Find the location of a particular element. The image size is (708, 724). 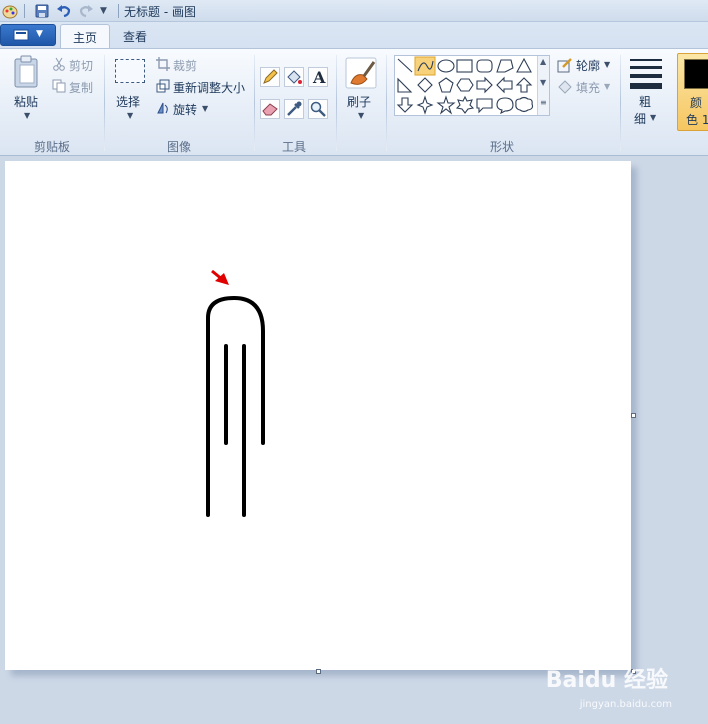

tools-group-label: 工具 is located at coordinates (294, 147).